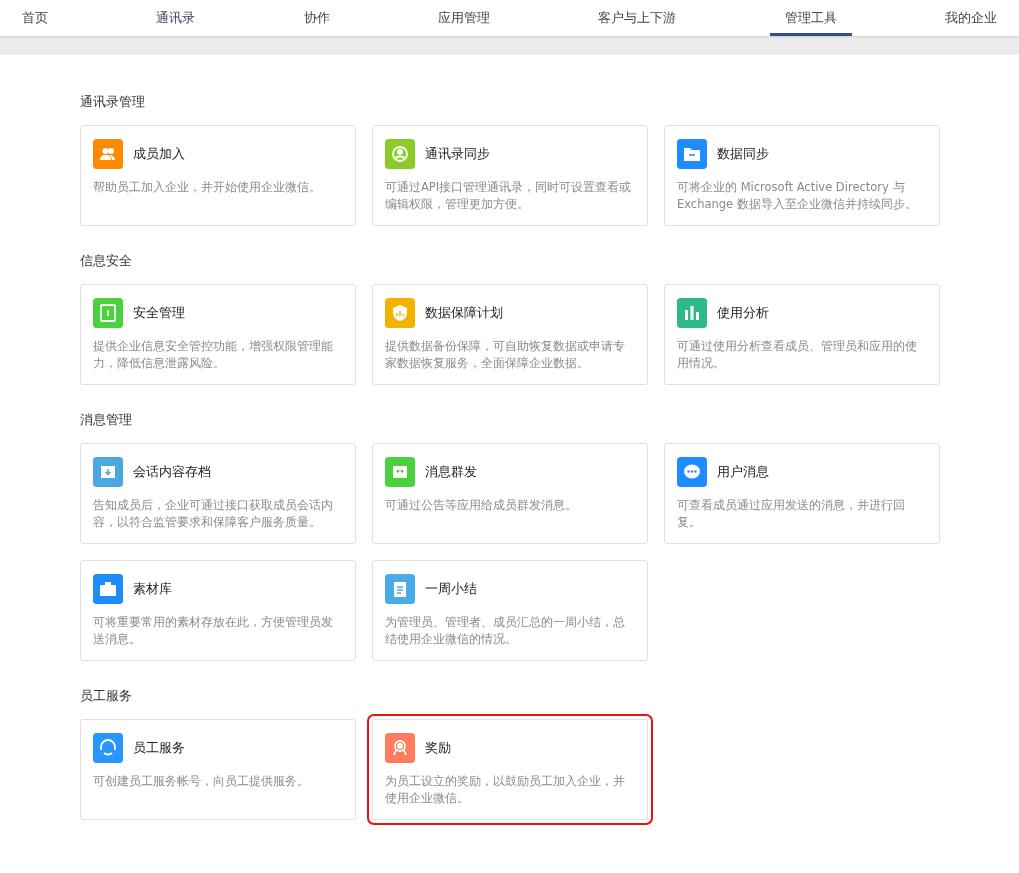 This screenshot has height=873, width=1019. What do you see at coordinates (802, 493) in the screenshot?
I see `tool-card: 用户消息 可查看成员通过应用发送的消息，并进行回复。` at bounding box center [802, 493].